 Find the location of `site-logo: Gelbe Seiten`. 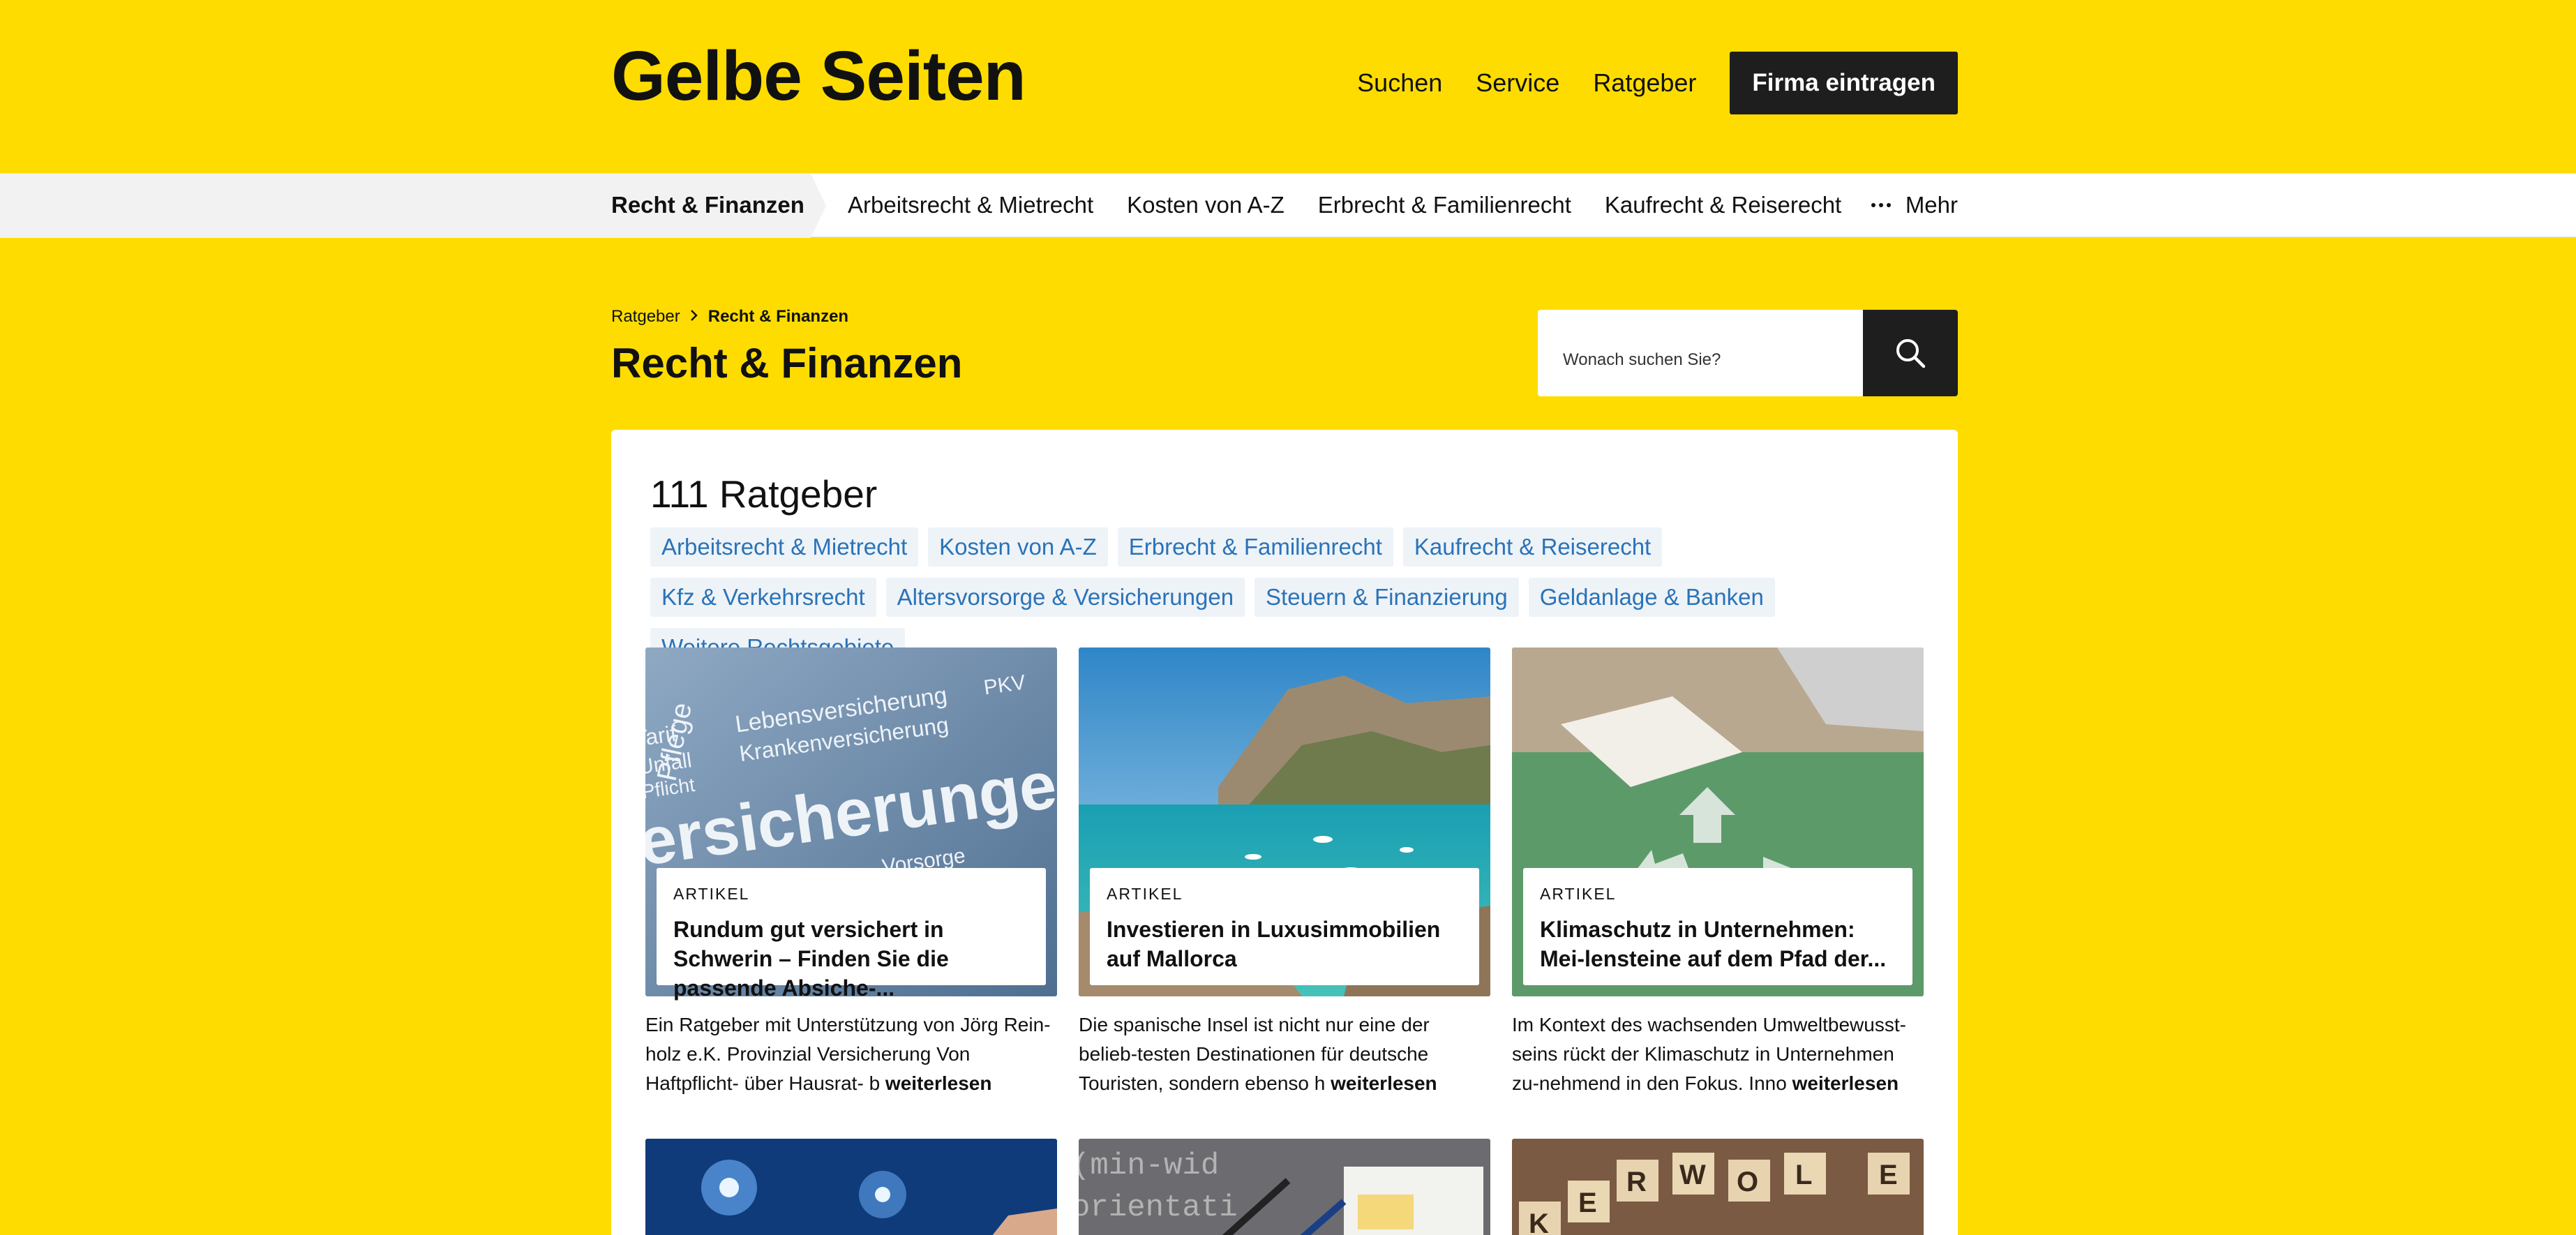

site-logo: Gelbe Seiten is located at coordinates (818, 76).